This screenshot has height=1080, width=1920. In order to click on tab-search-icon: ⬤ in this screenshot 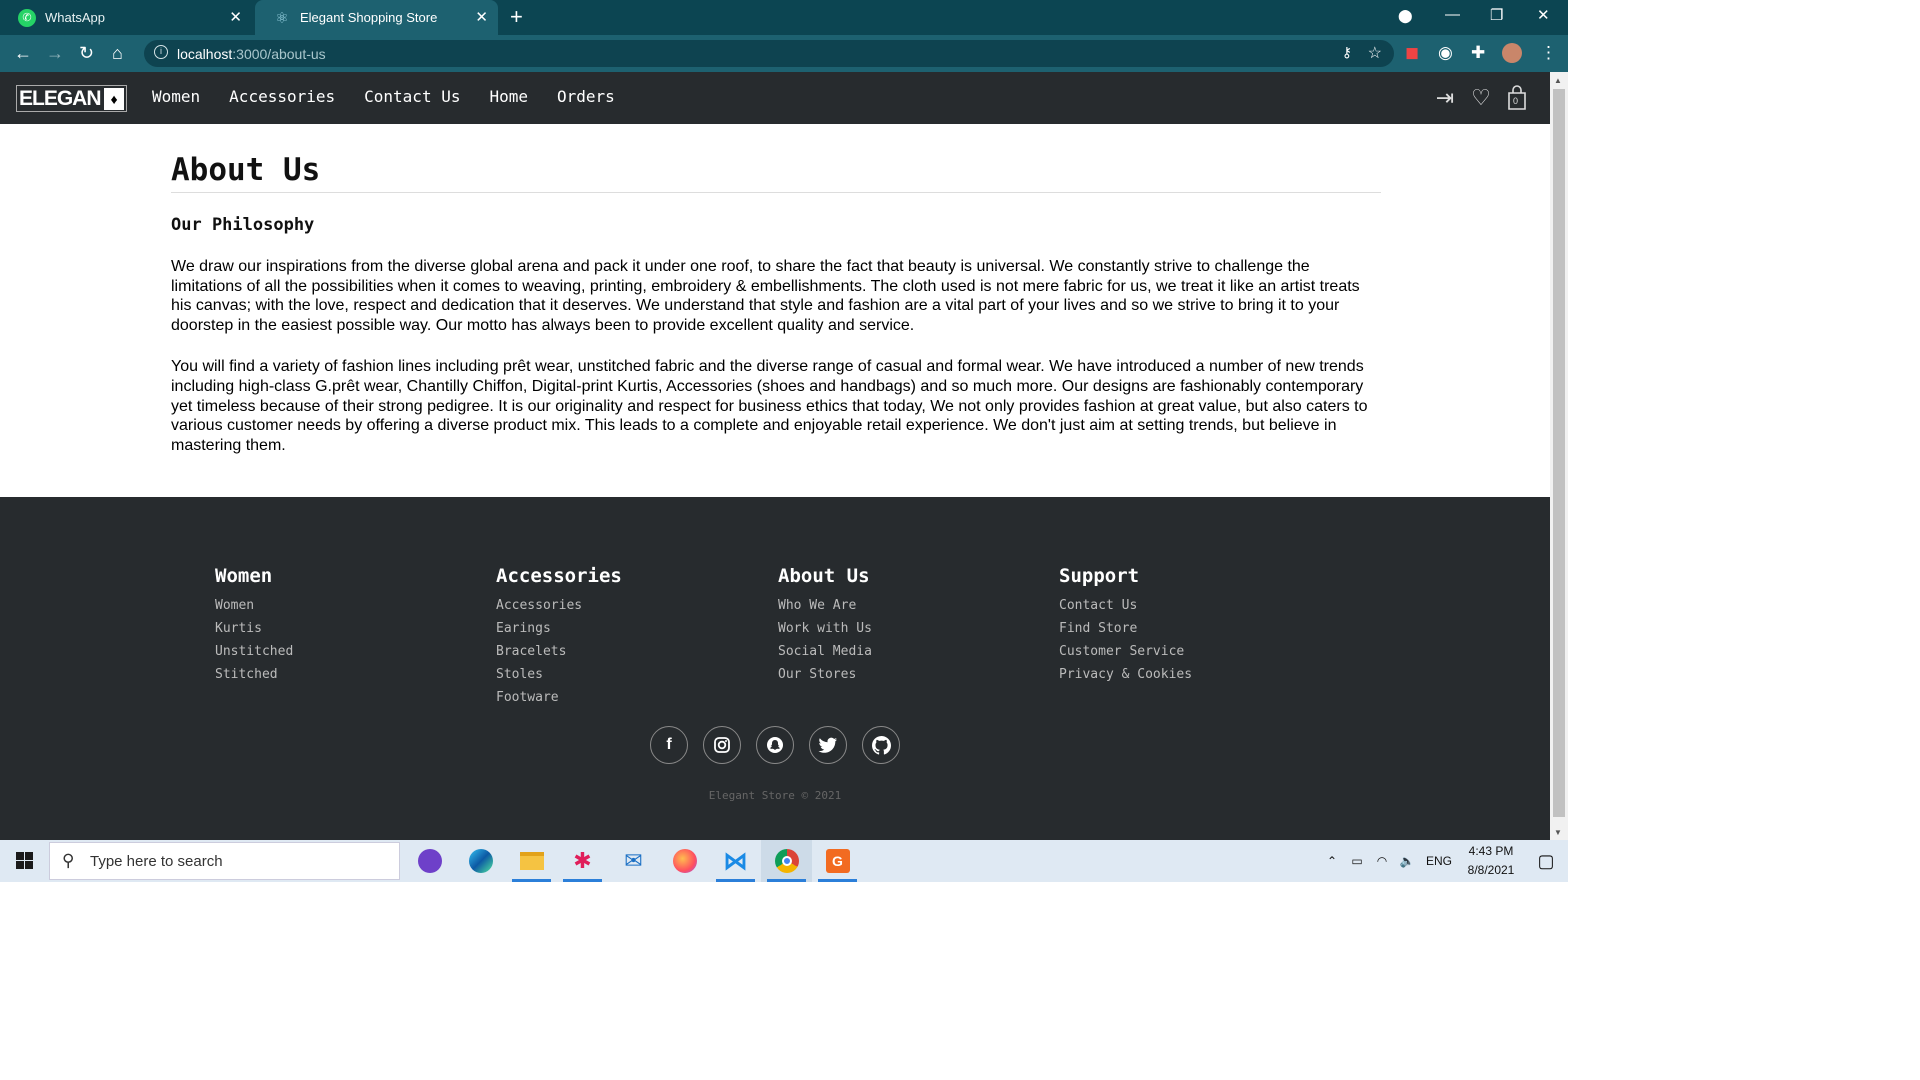, I will do `click(1405, 16)`.